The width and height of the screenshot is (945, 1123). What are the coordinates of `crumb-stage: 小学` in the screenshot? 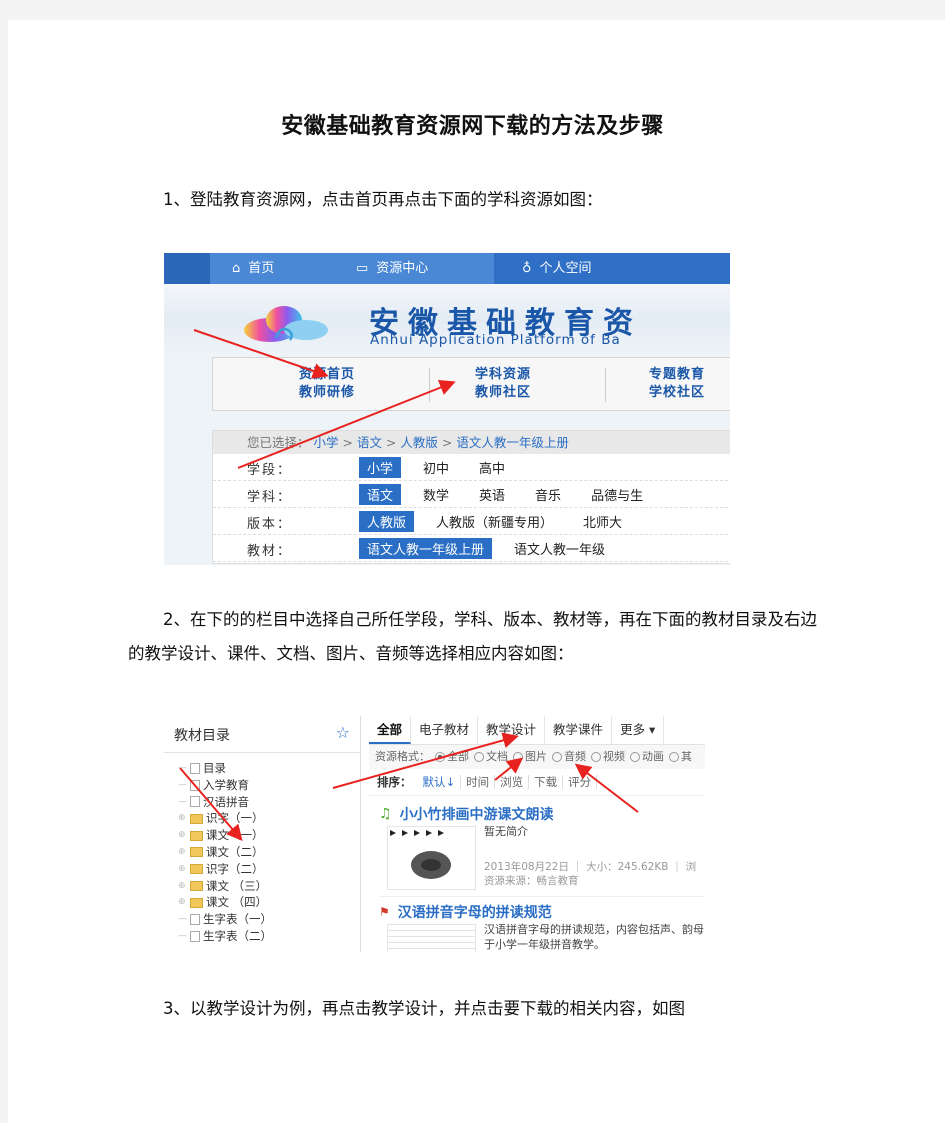 It's located at (326, 442).